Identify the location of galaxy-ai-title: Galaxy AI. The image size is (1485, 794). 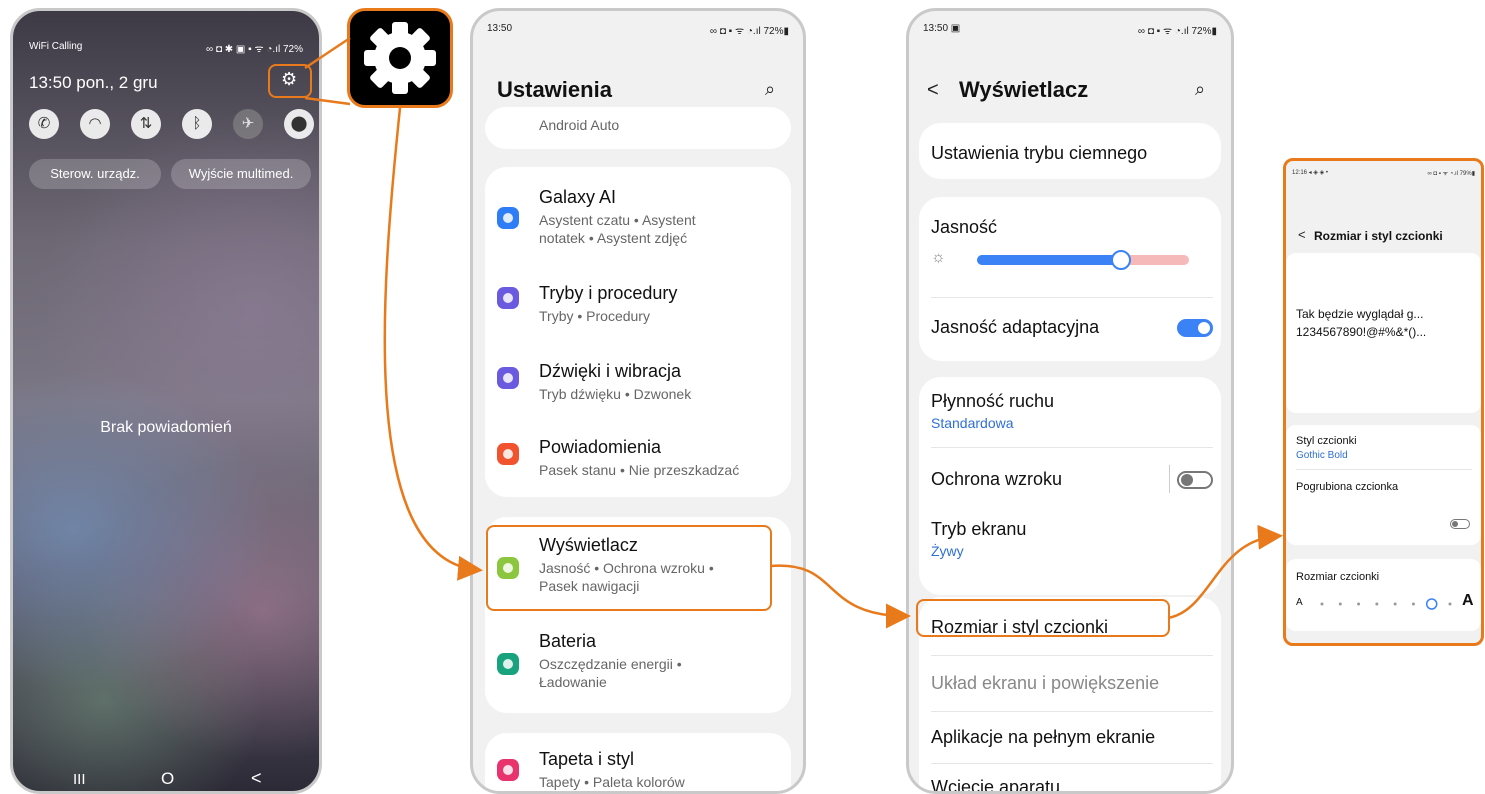
(577, 197).